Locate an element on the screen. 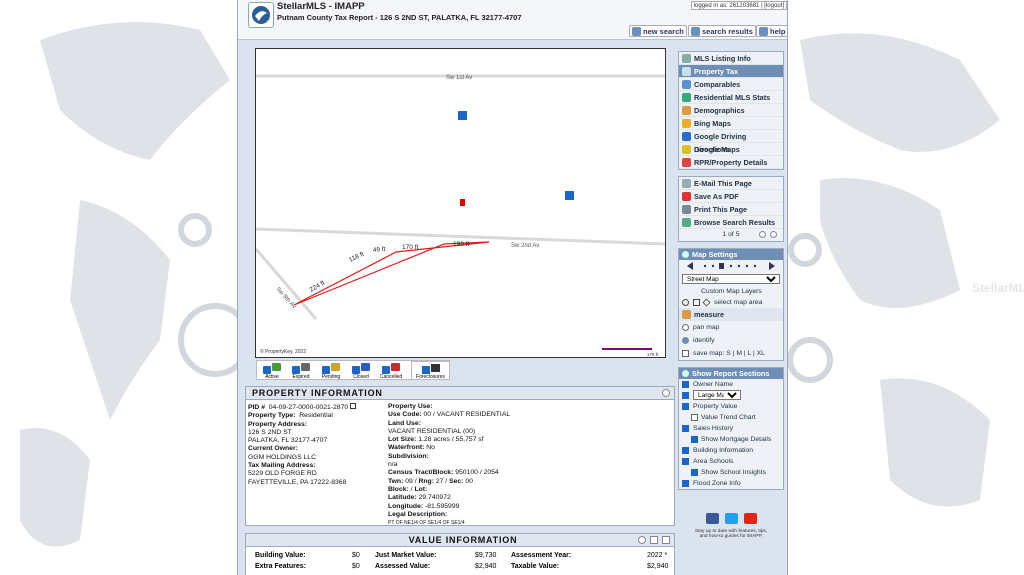  subject-property-icon is located at coordinates (462, 202).